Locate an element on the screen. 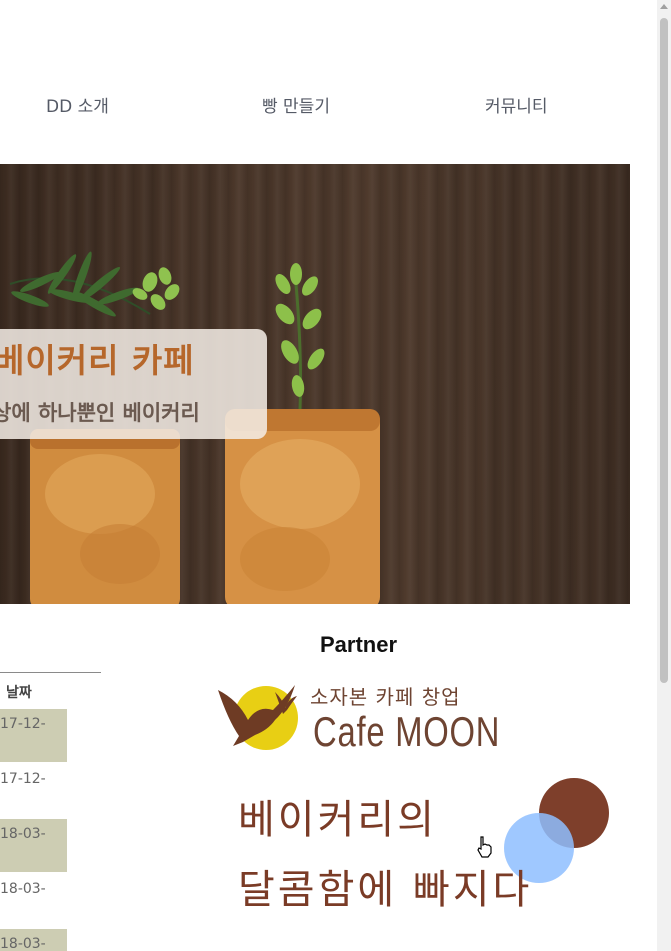 The image size is (671, 951). nav-item-community: 커뮤니티 is located at coordinates (516, 104).